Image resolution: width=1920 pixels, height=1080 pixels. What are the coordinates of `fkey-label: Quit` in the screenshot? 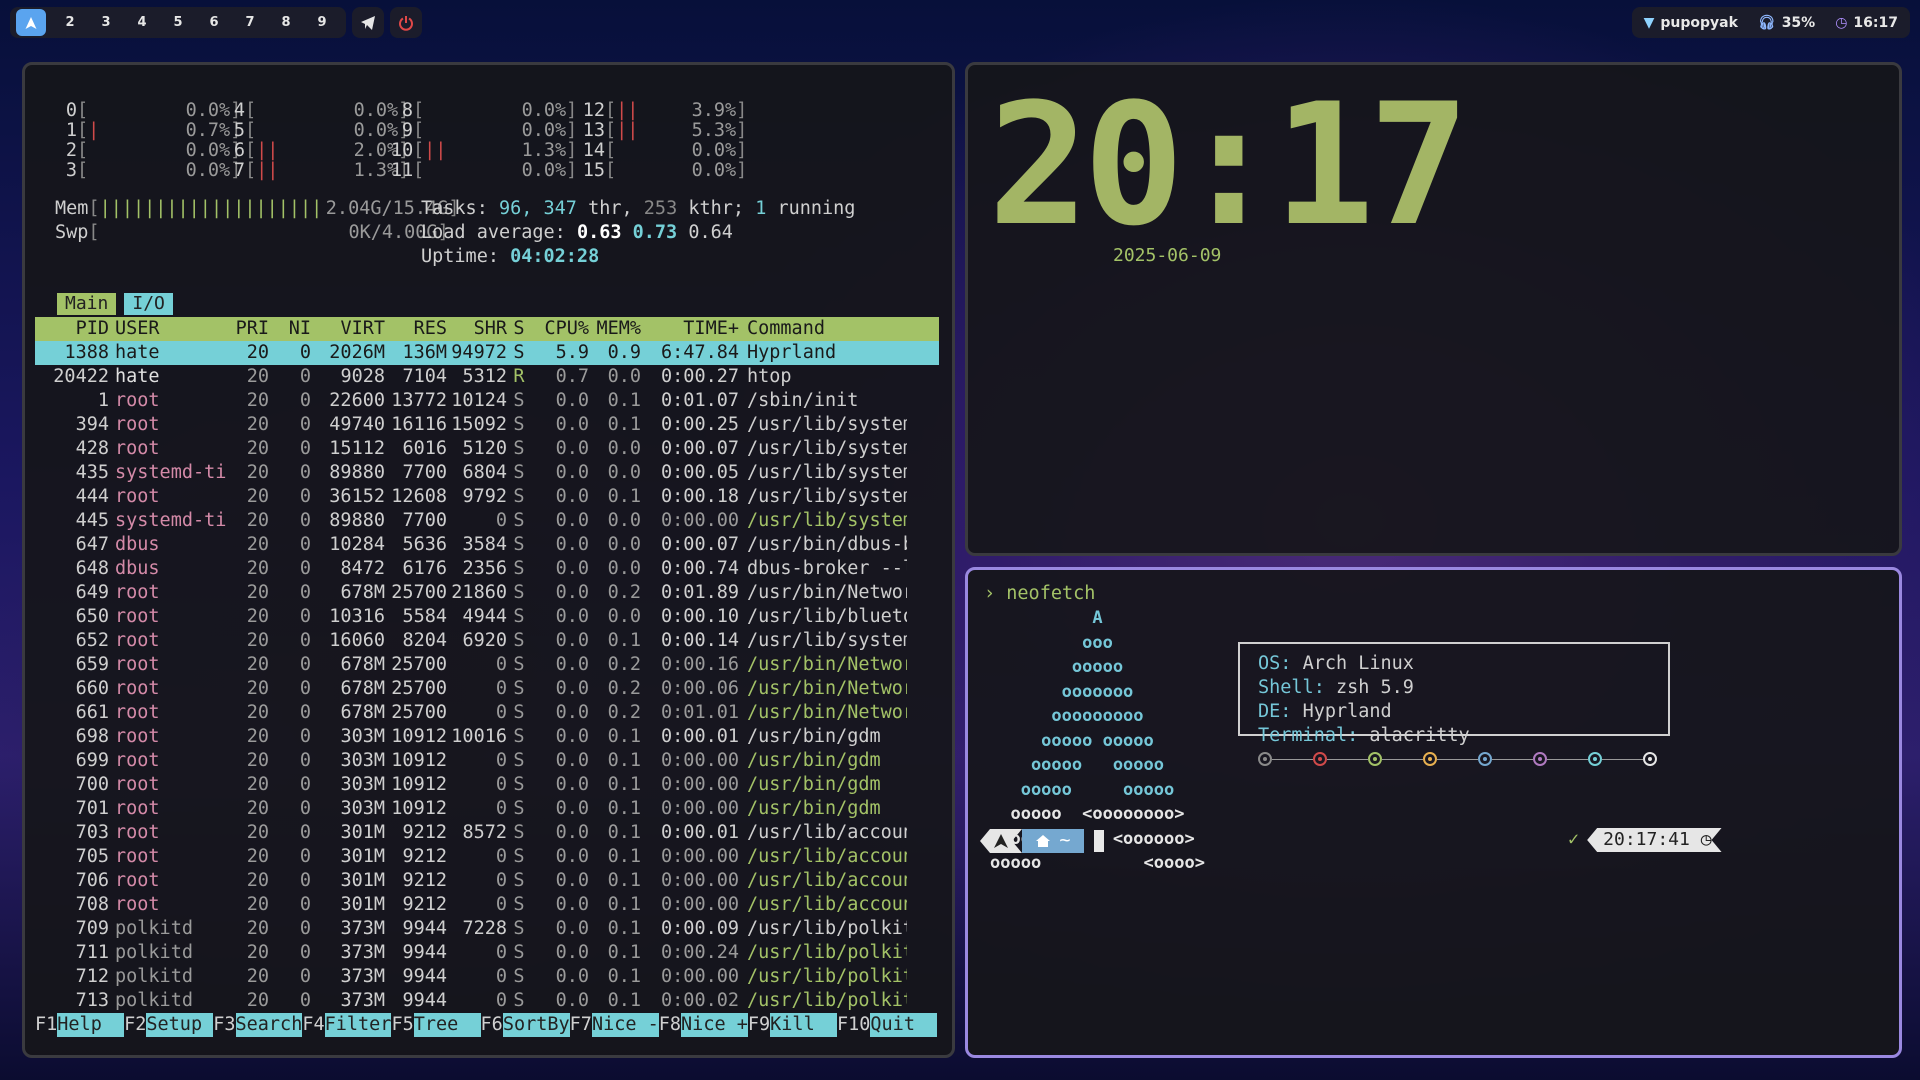 It's located at (904, 1025).